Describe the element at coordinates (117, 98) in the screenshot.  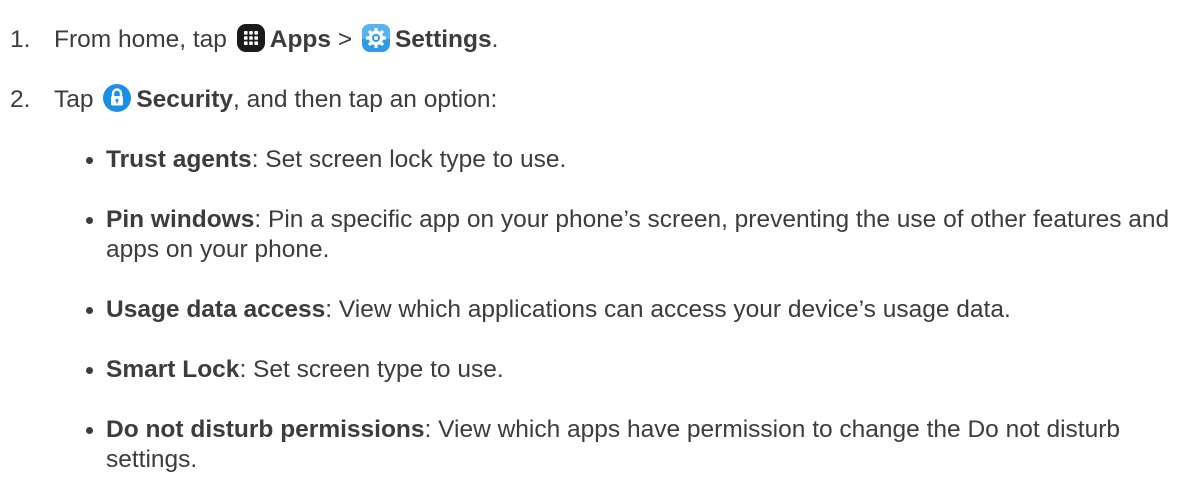
I see `lock-icon` at that location.